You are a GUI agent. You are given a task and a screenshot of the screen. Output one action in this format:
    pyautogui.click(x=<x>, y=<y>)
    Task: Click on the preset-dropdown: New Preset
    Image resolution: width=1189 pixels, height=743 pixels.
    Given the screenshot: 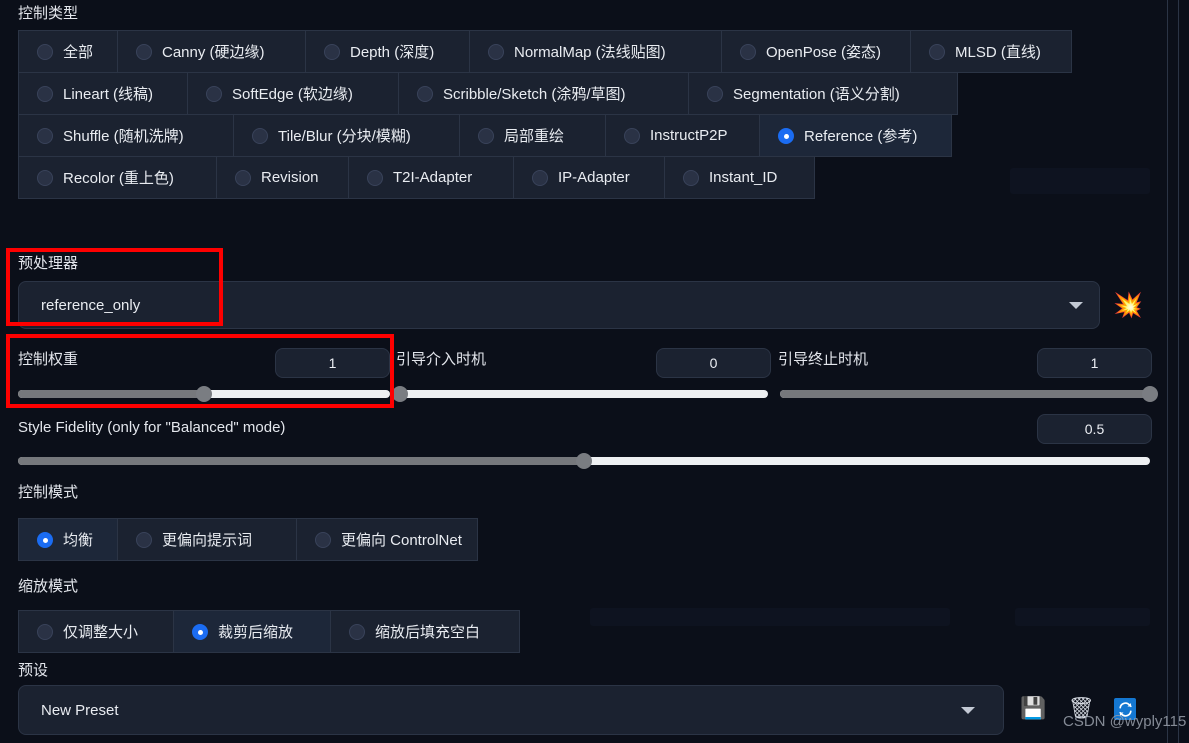 What is the action you would take?
    pyautogui.click(x=511, y=710)
    